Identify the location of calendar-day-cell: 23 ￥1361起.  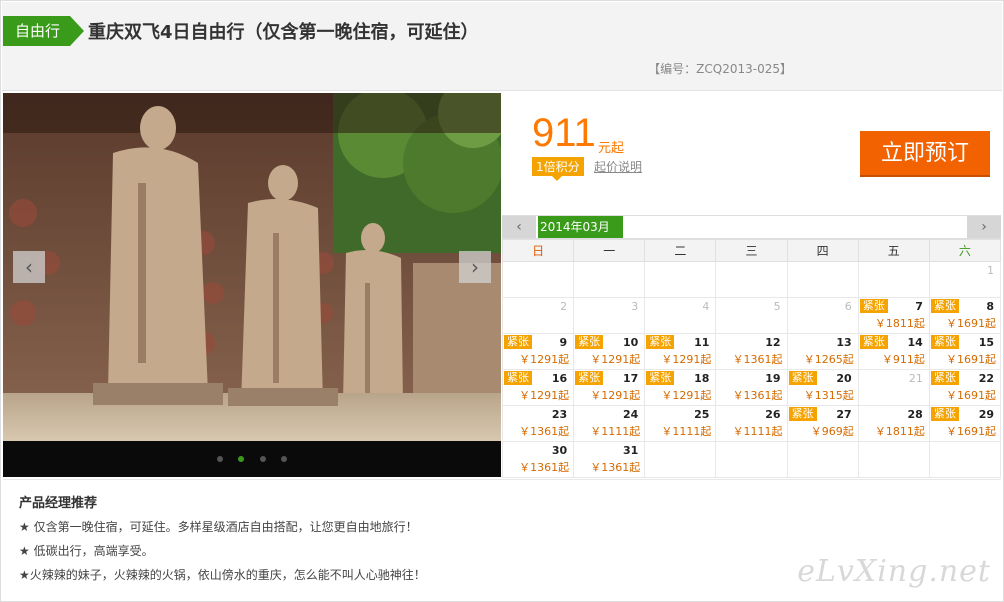
(538, 423).